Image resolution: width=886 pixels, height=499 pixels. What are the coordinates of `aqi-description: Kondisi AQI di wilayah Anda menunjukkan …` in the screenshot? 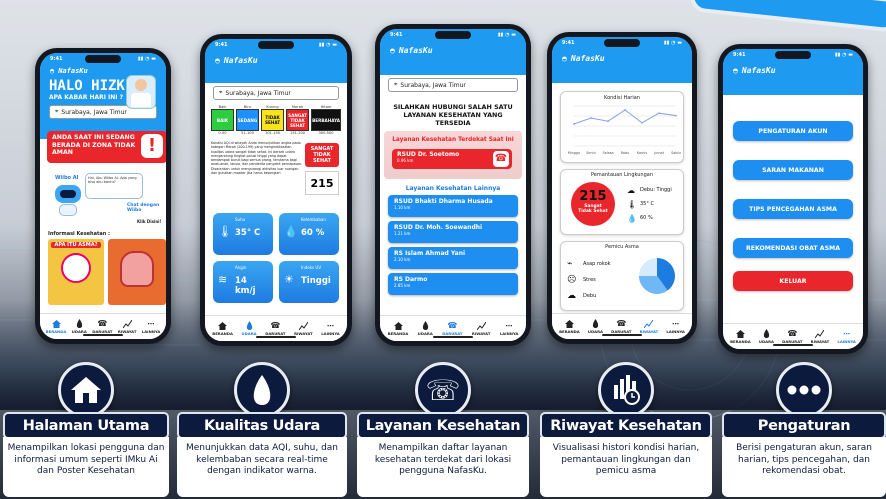 It's located at (257, 158).